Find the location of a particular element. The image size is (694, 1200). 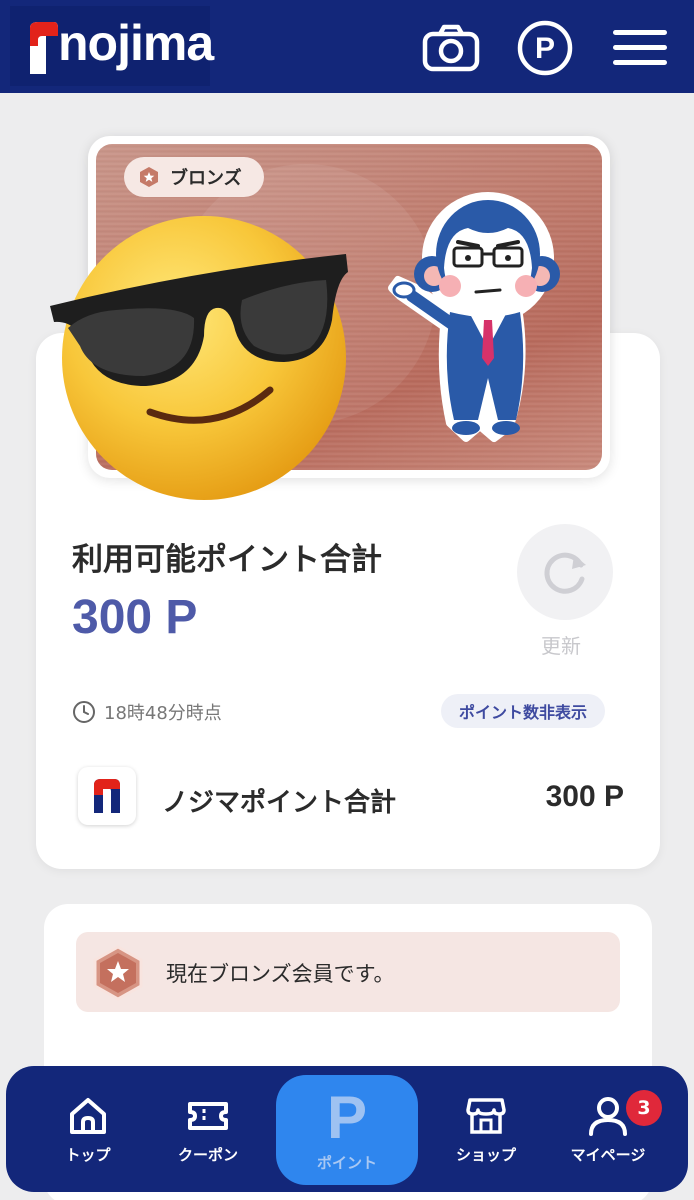

nojima-logo: nojima is located at coordinates (112, 46).